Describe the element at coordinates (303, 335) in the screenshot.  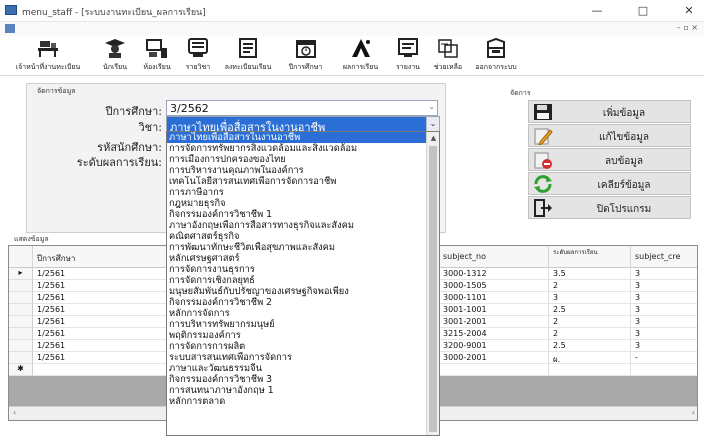
I see `dropdown-item: พฤติกรรมองค์การ` at that location.